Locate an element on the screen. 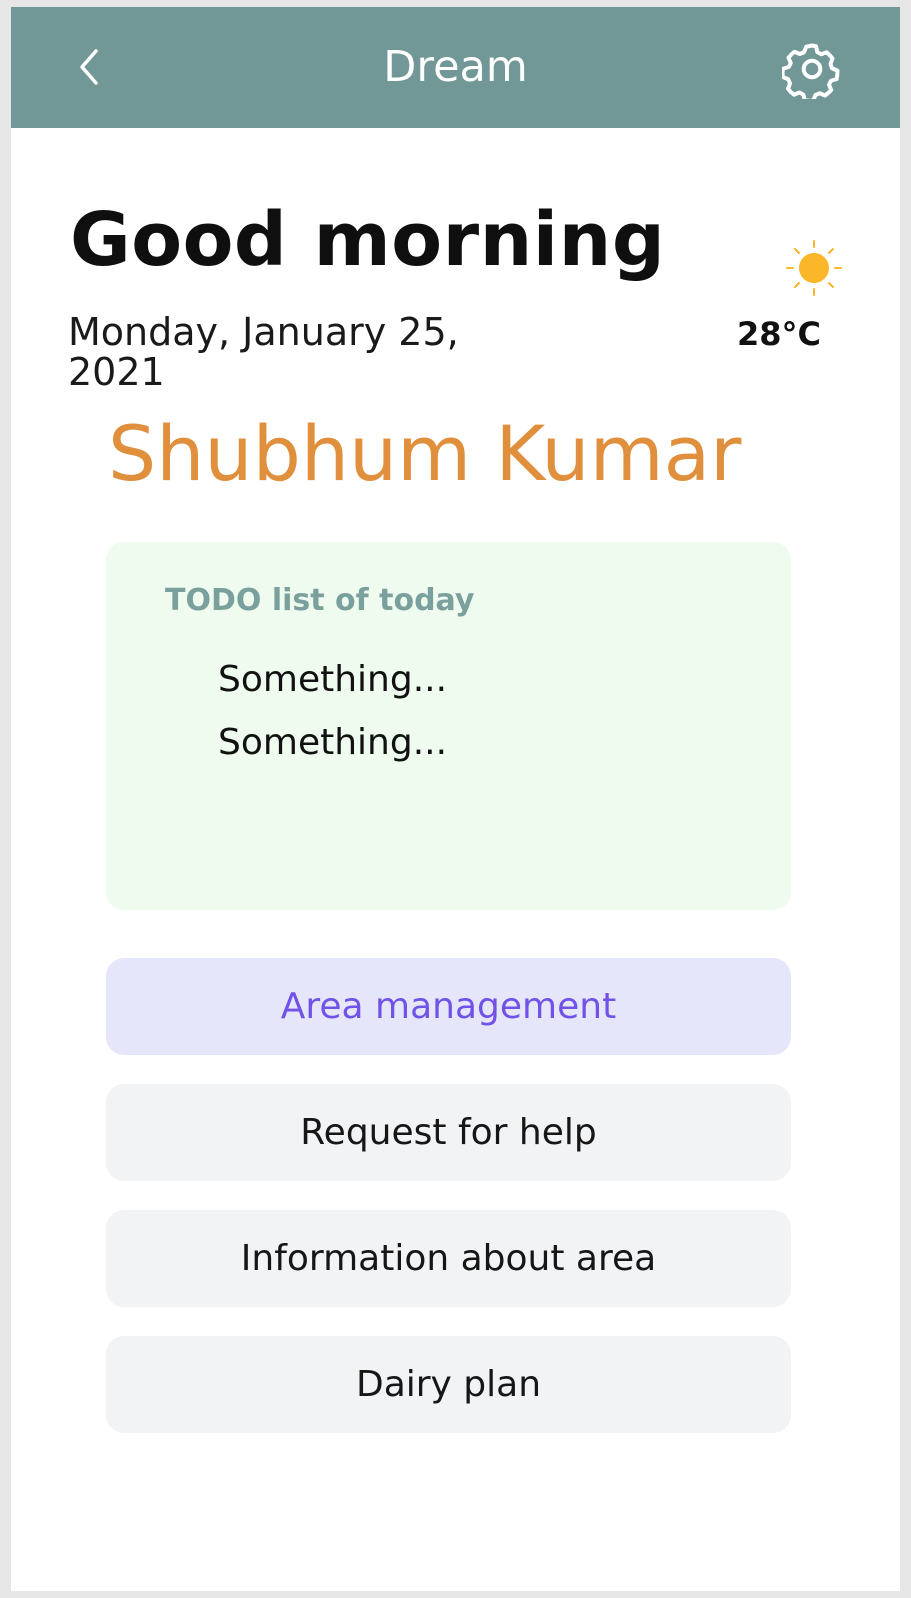  greeting-title: Good morning is located at coordinates (368, 240).